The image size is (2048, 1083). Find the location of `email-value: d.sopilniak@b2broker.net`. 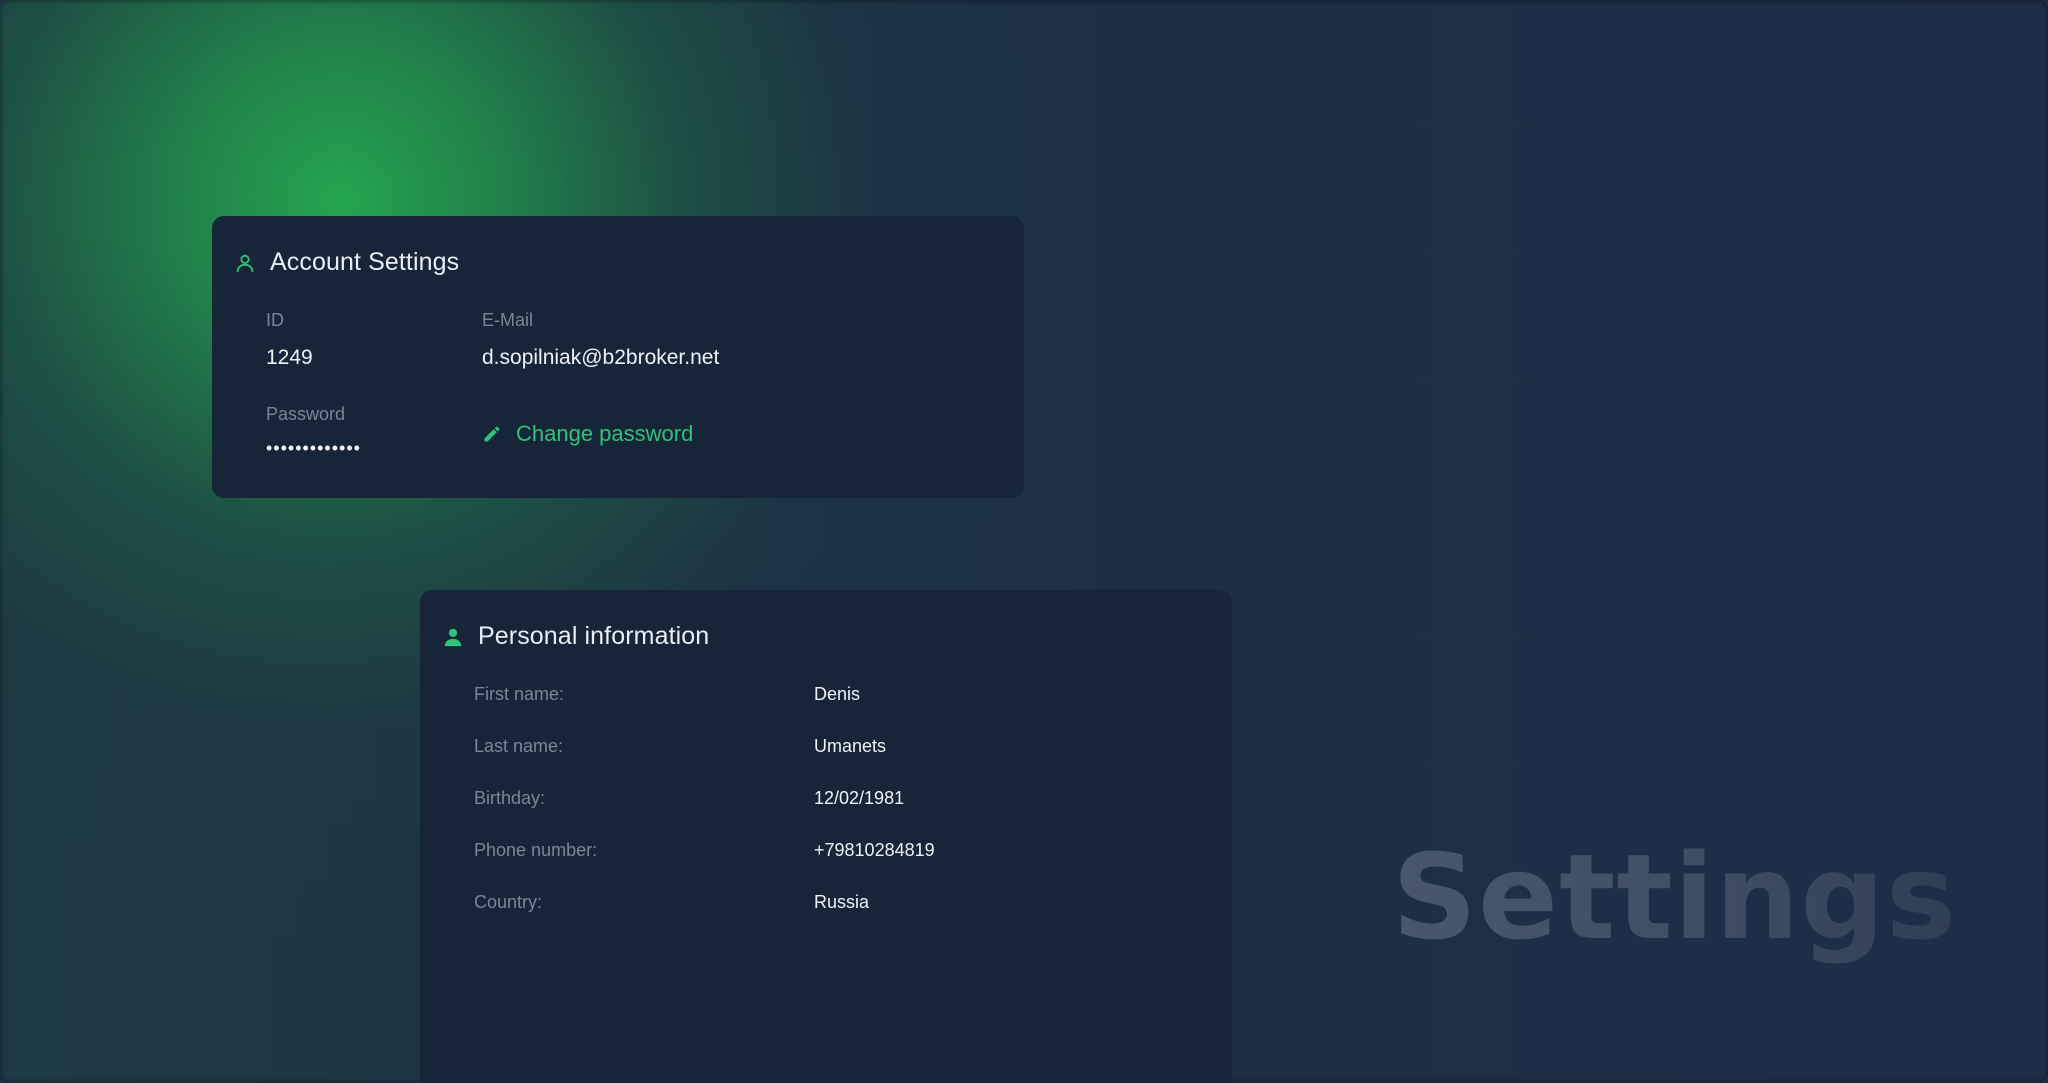

email-value: d.sopilniak@b2broker.net is located at coordinates (601, 357).